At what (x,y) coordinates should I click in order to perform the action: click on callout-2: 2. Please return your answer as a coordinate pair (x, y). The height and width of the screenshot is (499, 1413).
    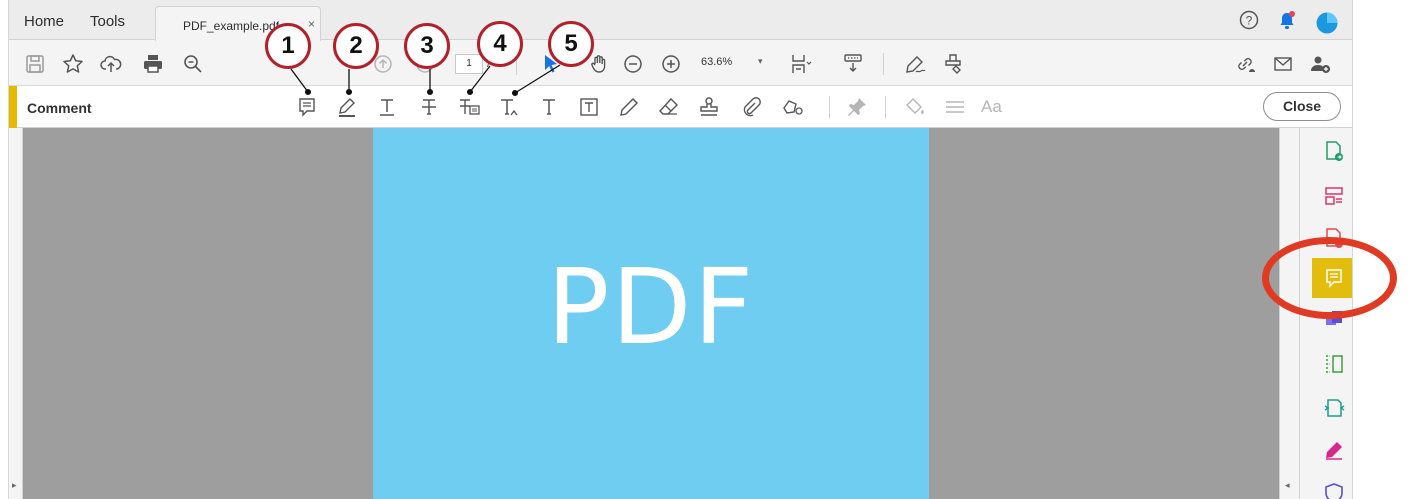
    Looking at the image, I should click on (356, 46).